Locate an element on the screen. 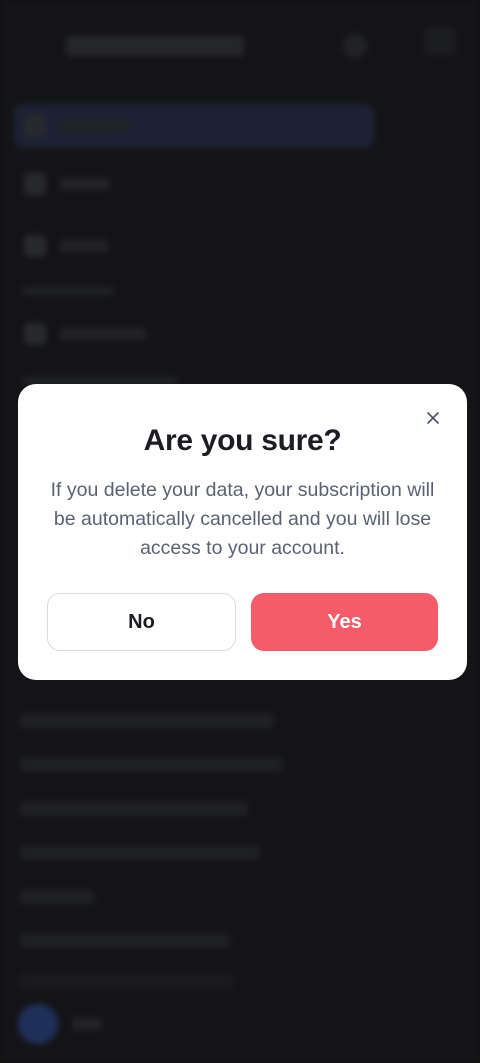 The height and width of the screenshot is (1063, 480). no-button: No is located at coordinates (141, 622).